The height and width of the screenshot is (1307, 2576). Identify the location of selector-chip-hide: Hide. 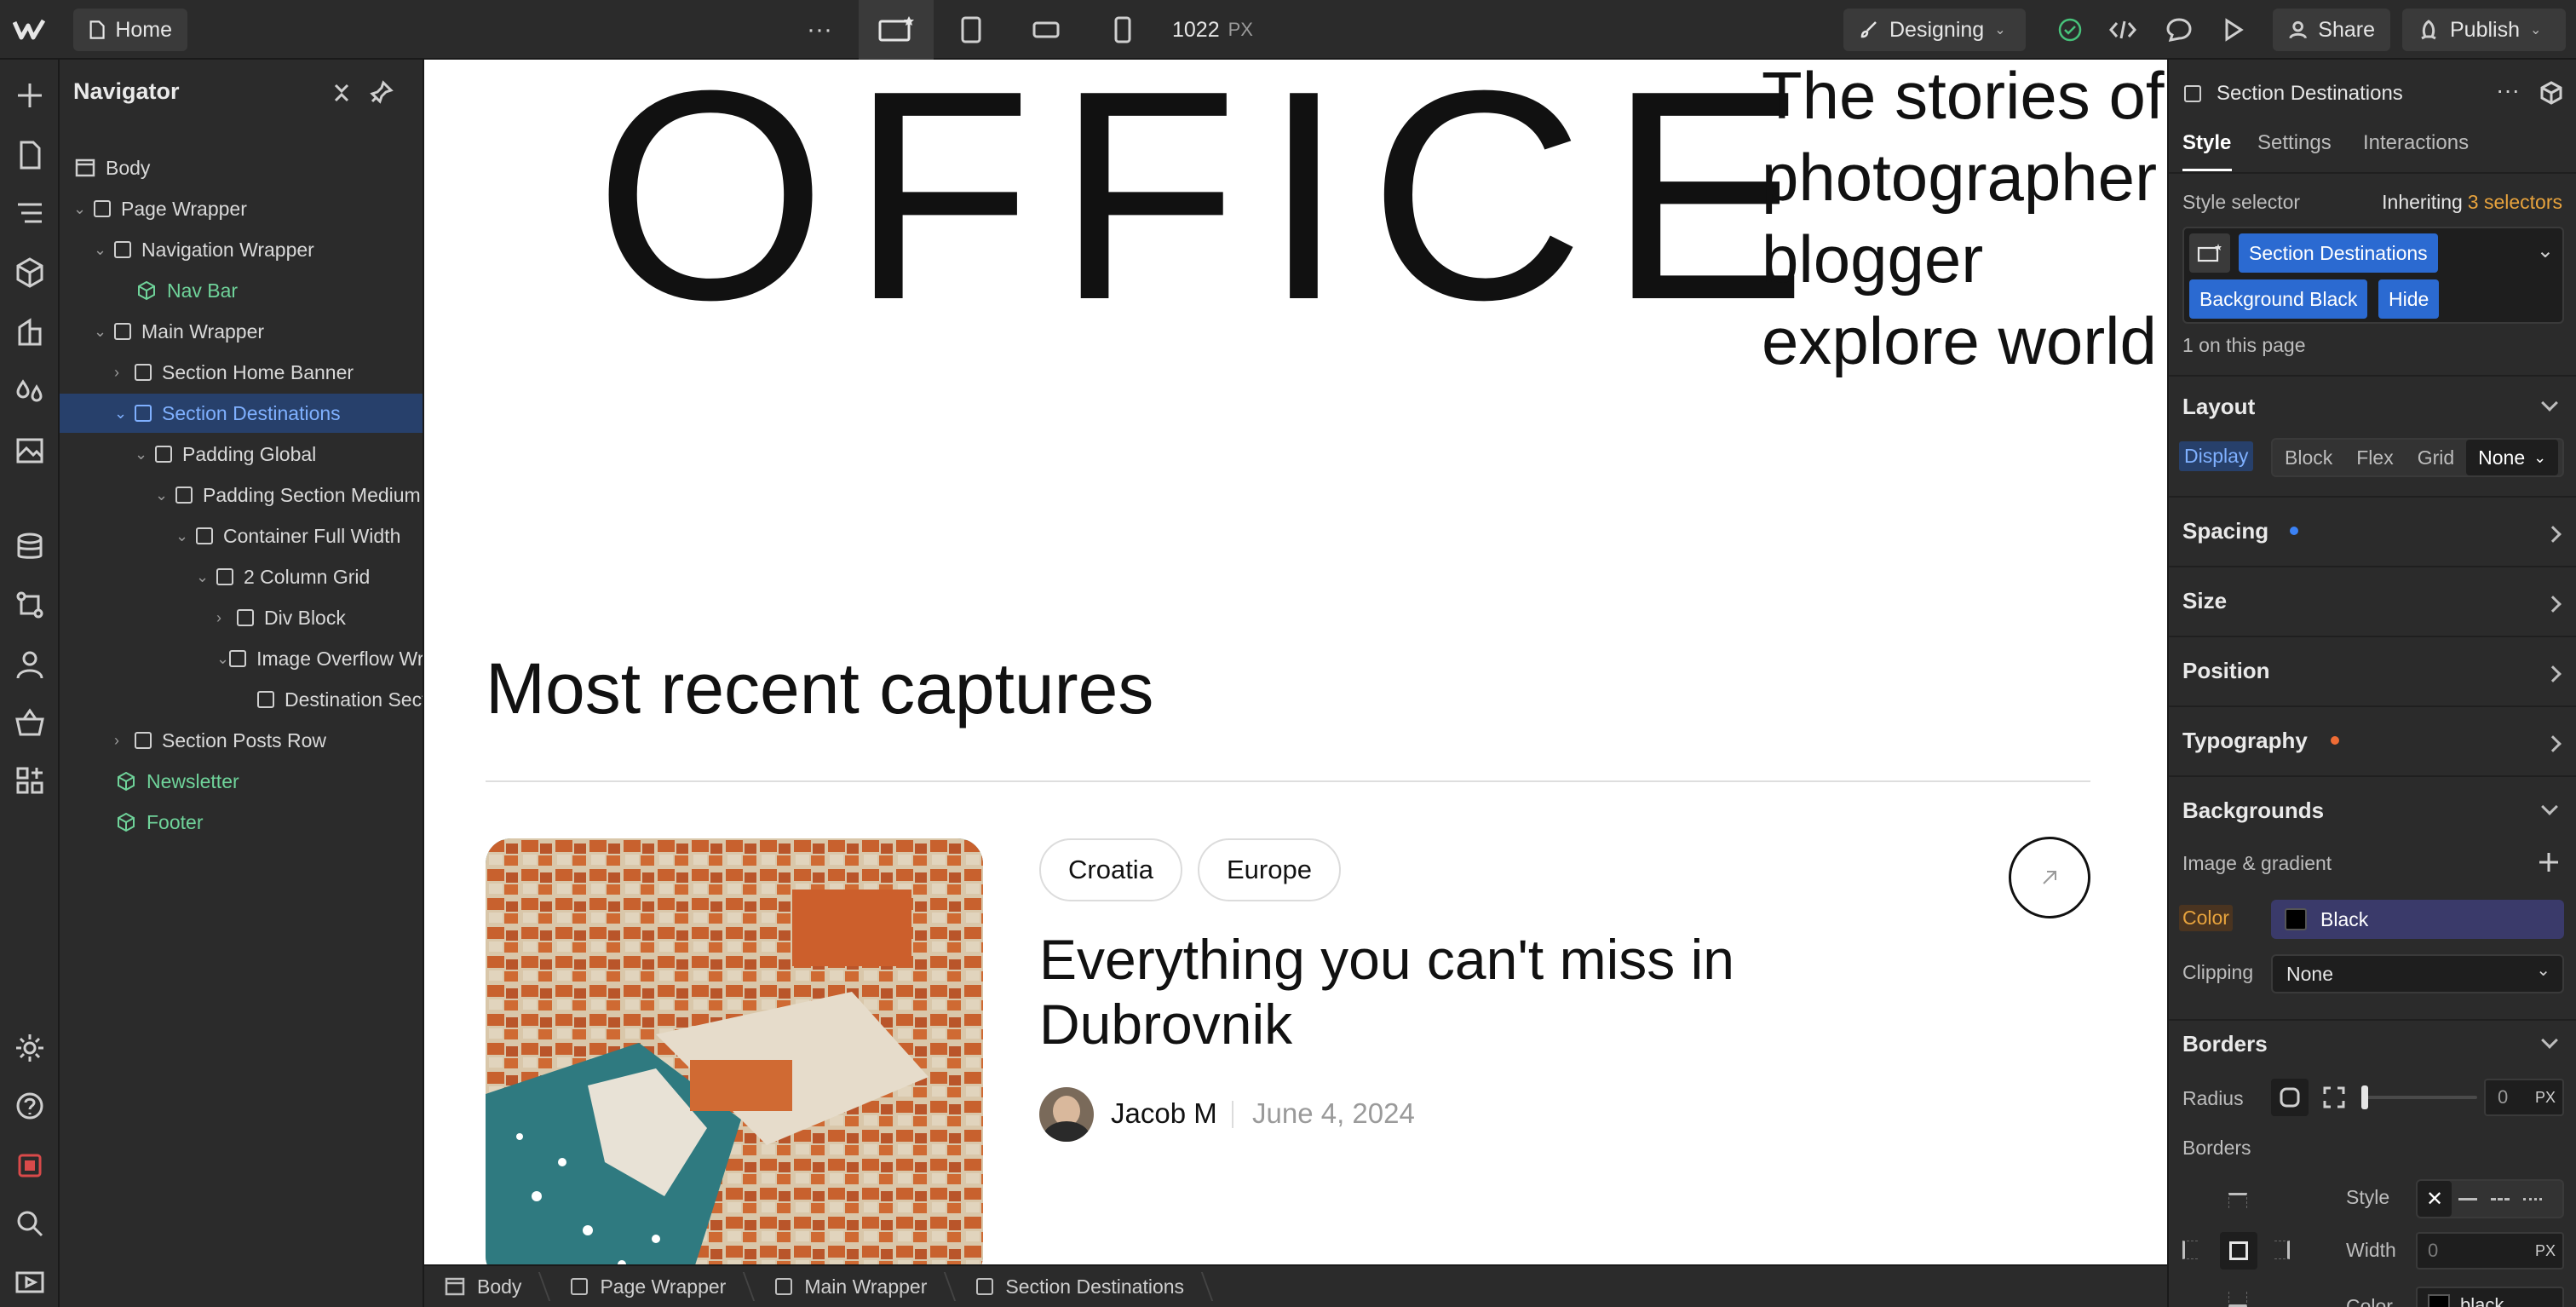
(2409, 299).